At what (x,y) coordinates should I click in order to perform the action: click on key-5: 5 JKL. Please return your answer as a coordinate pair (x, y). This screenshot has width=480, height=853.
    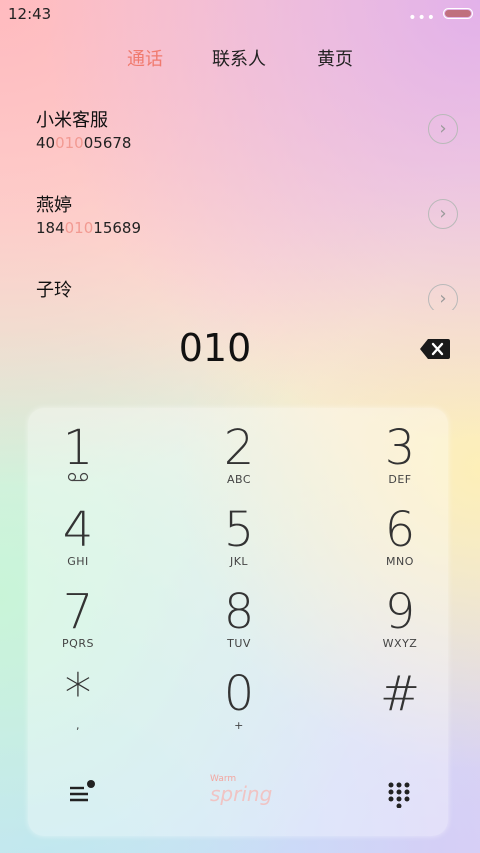
    Looking at the image, I should click on (239, 540).